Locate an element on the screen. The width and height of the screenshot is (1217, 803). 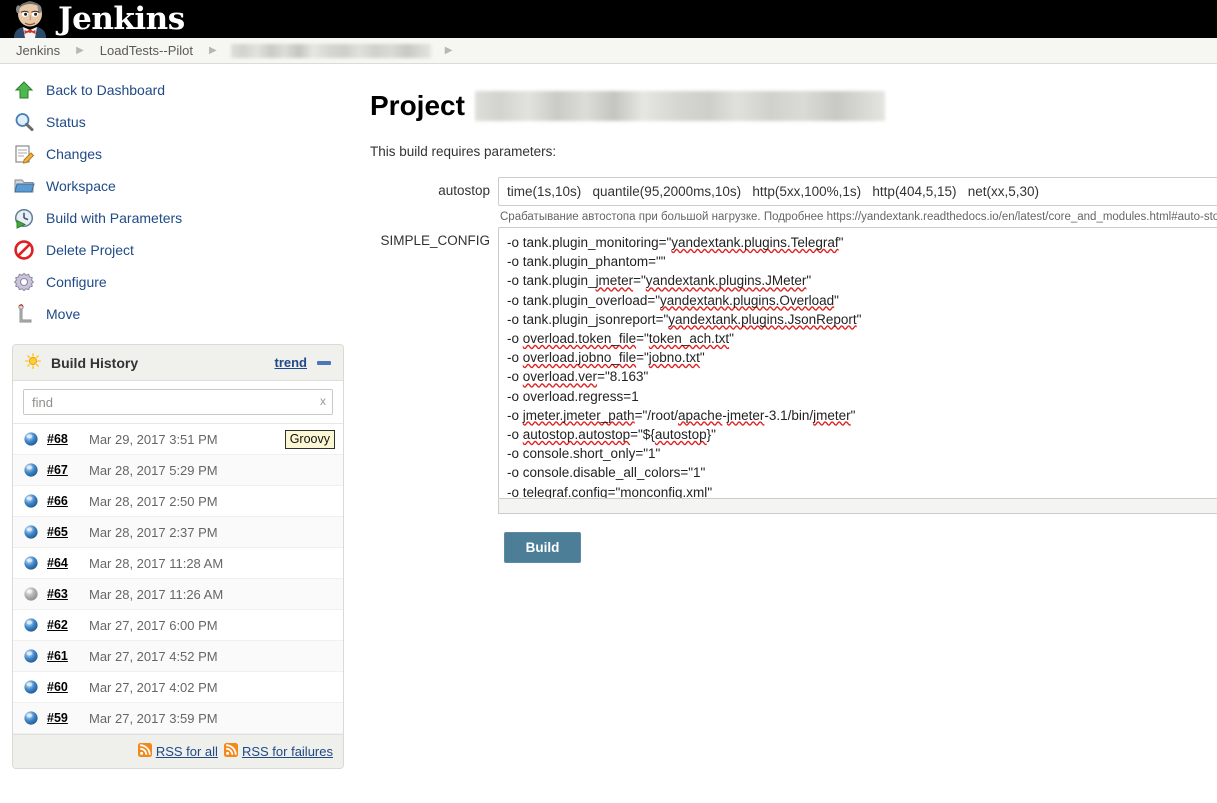
minus-icon is located at coordinates (324, 362).